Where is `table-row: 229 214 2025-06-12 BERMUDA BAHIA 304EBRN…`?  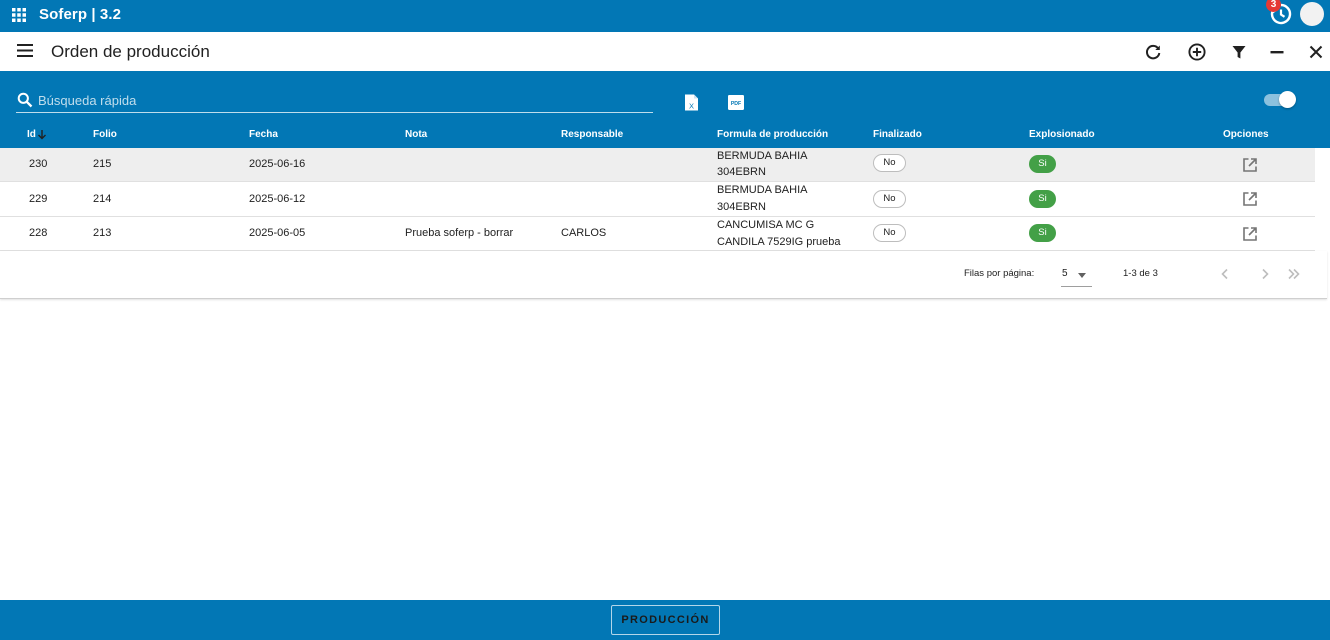 table-row: 229 214 2025-06-12 BERMUDA BAHIA 304EBRN… is located at coordinates (657, 199).